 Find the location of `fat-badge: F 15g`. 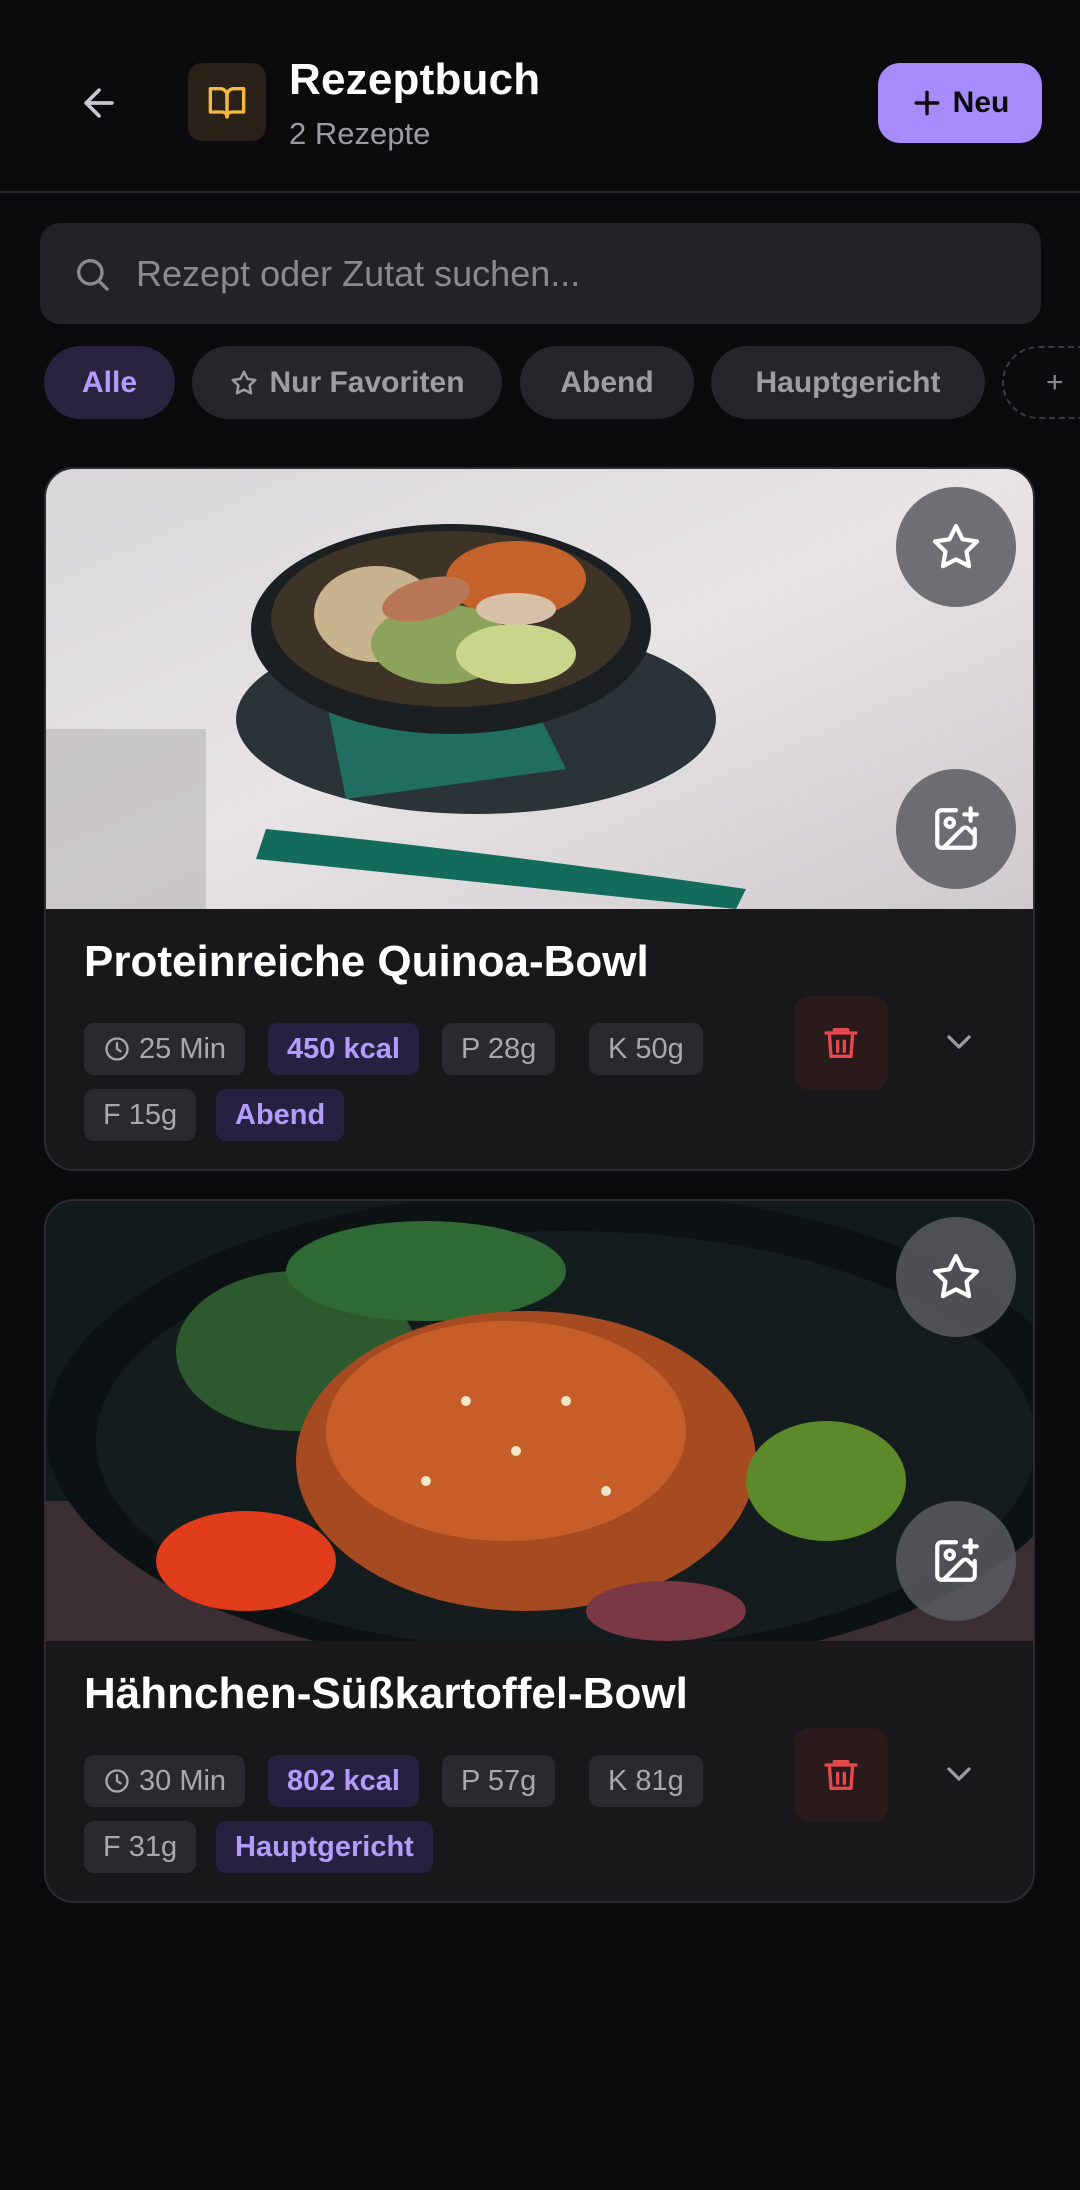

fat-badge: F 15g is located at coordinates (140, 1115).